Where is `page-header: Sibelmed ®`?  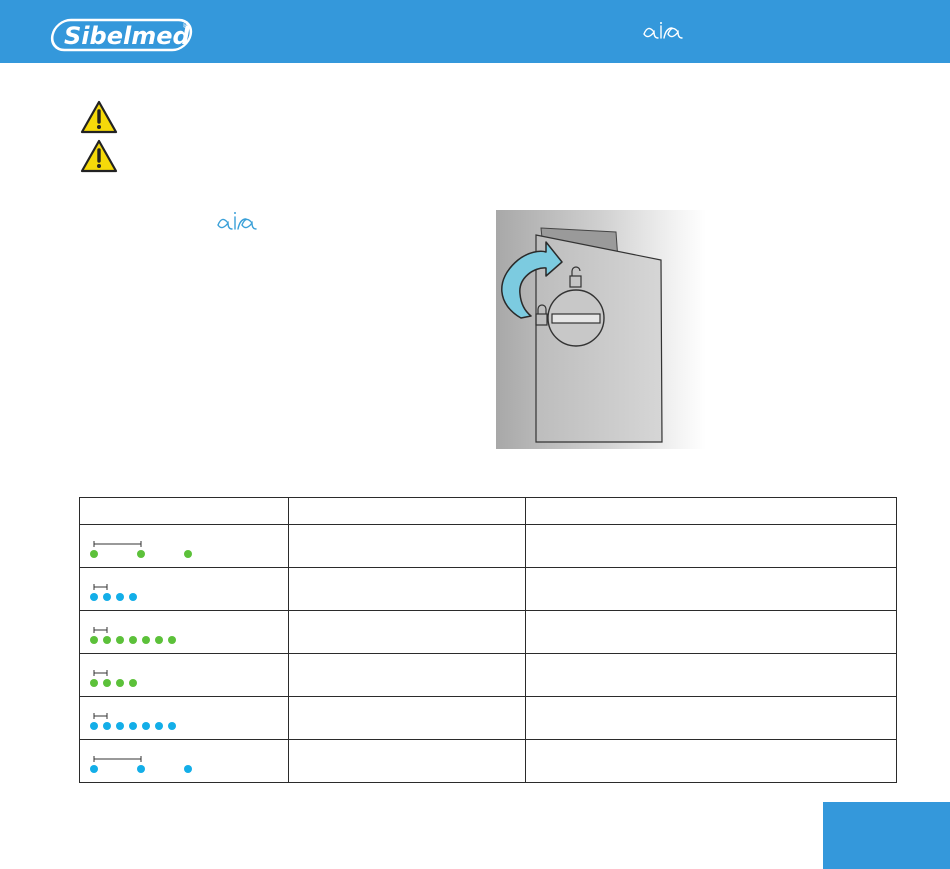
page-header: Sibelmed ® is located at coordinates (475, 31).